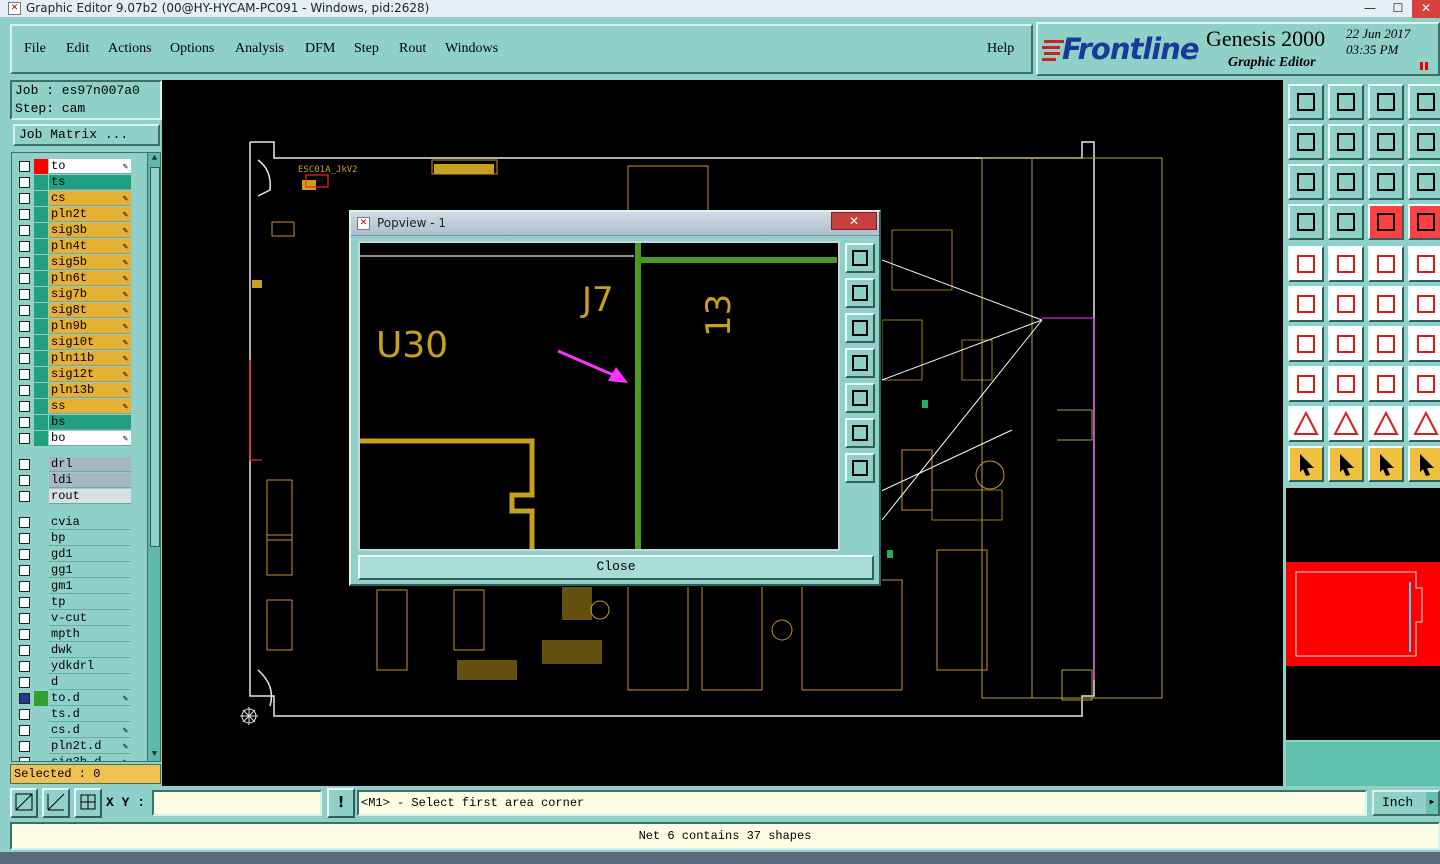 This screenshot has height=864, width=1440. What do you see at coordinates (1386, 142) in the screenshot?
I see `swap-icon` at bounding box center [1386, 142].